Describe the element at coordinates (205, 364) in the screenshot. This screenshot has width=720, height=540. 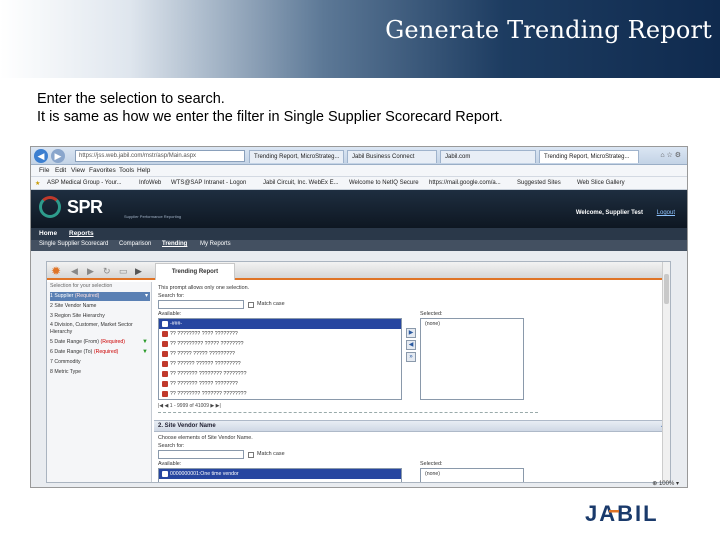
I see `list-item-label: ?? ?????? ?????? ?????????` at that location.